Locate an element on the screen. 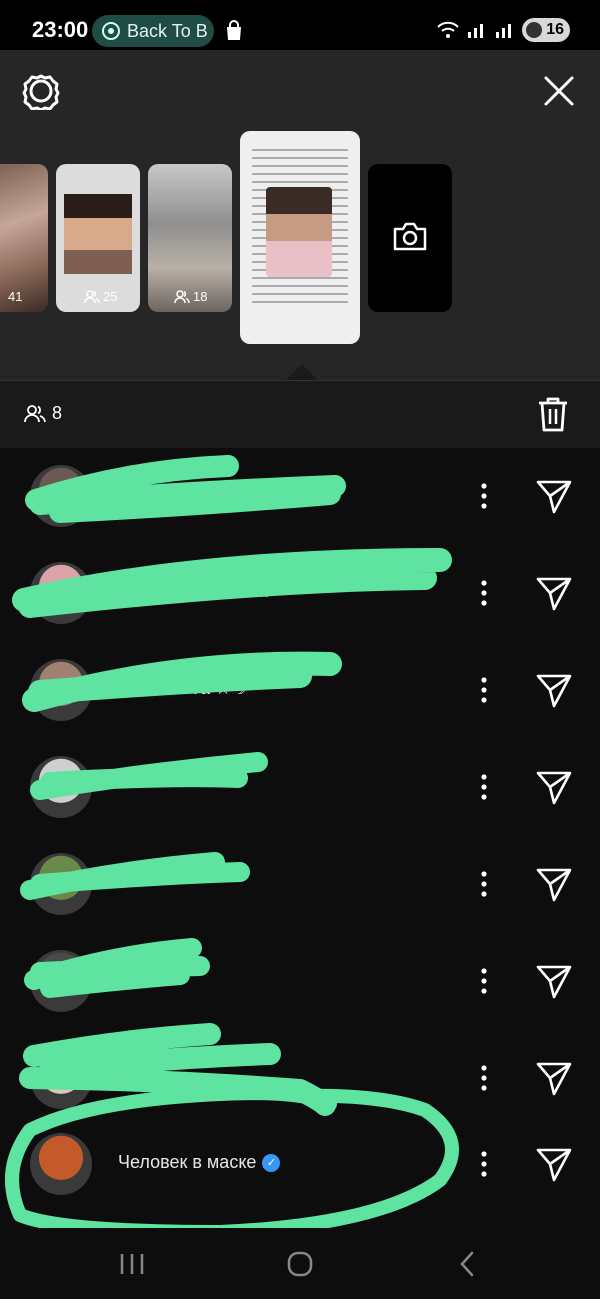 The height and width of the screenshot is (1299, 600). wifi-icon is located at coordinates (448, 29).